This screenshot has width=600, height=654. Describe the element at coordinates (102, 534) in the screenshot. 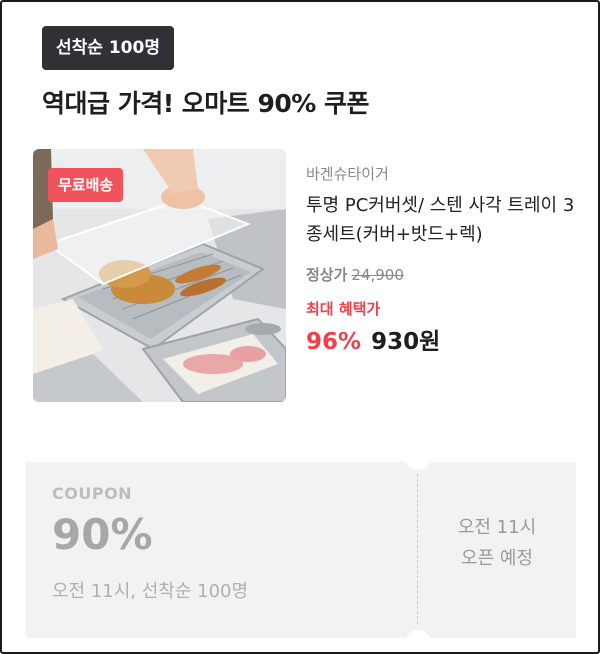

I see `coupon-value: 90%` at that location.